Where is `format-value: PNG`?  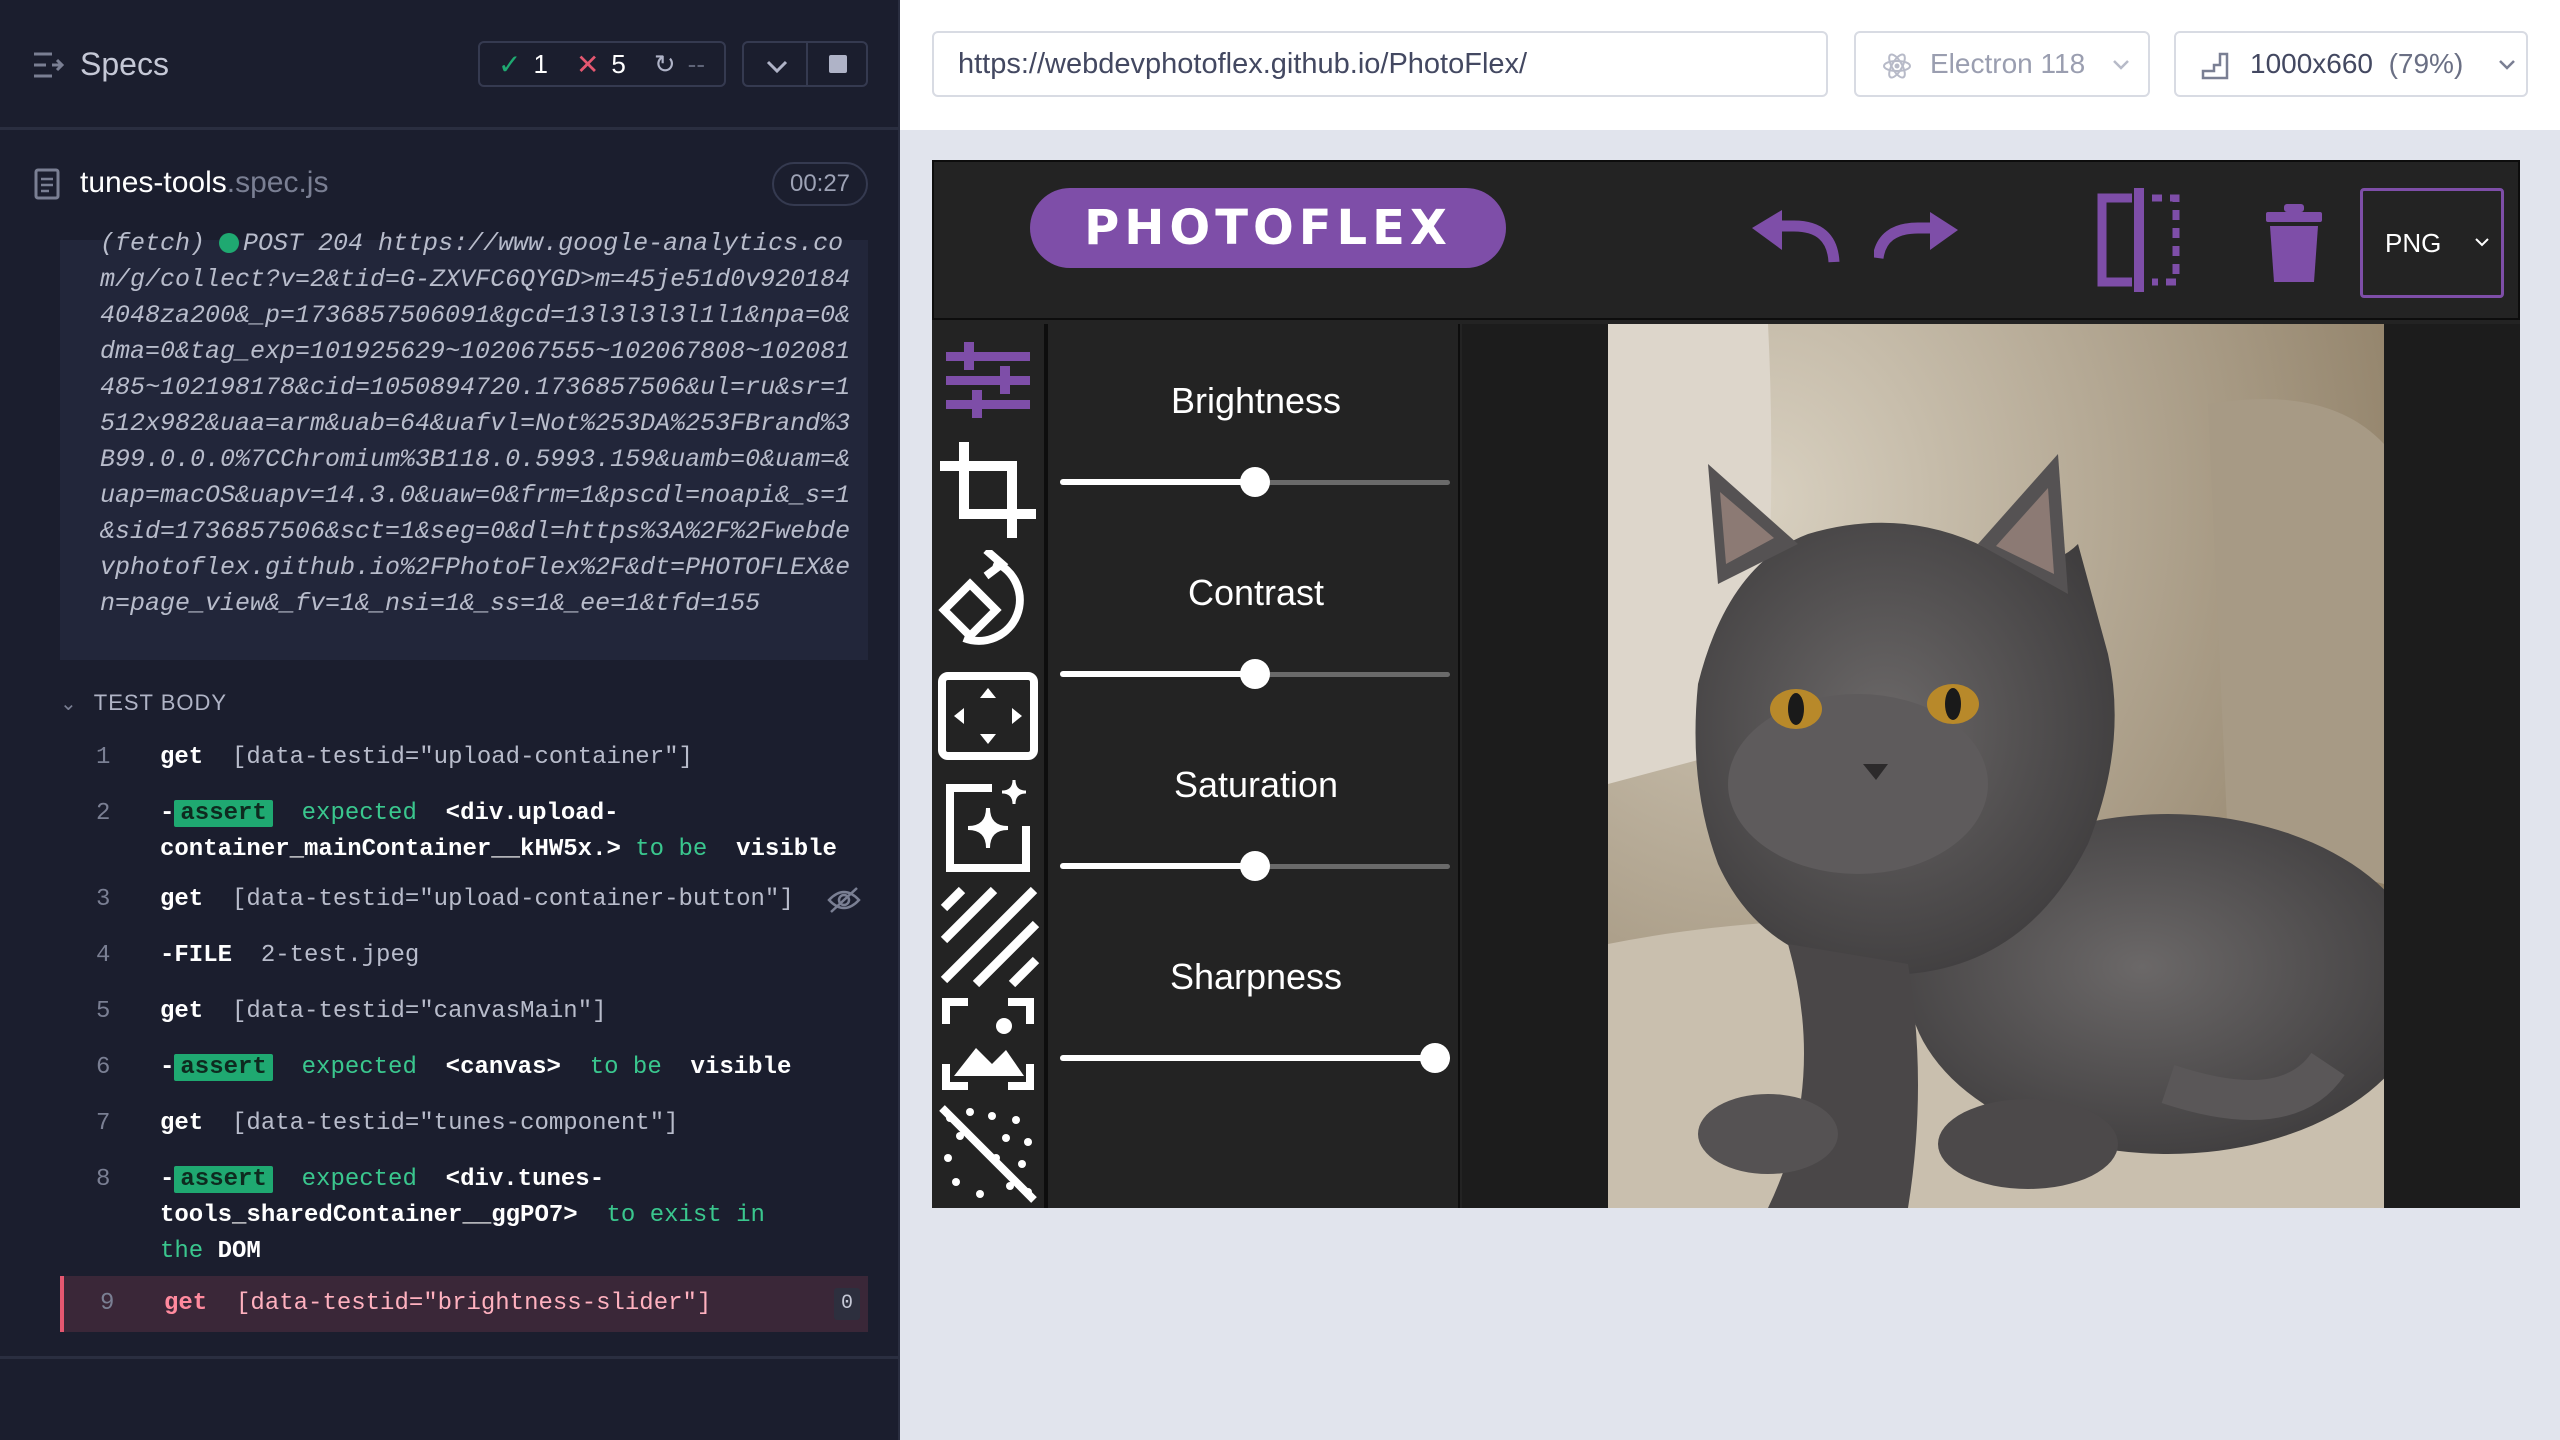 format-value: PNG is located at coordinates (2413, 243).